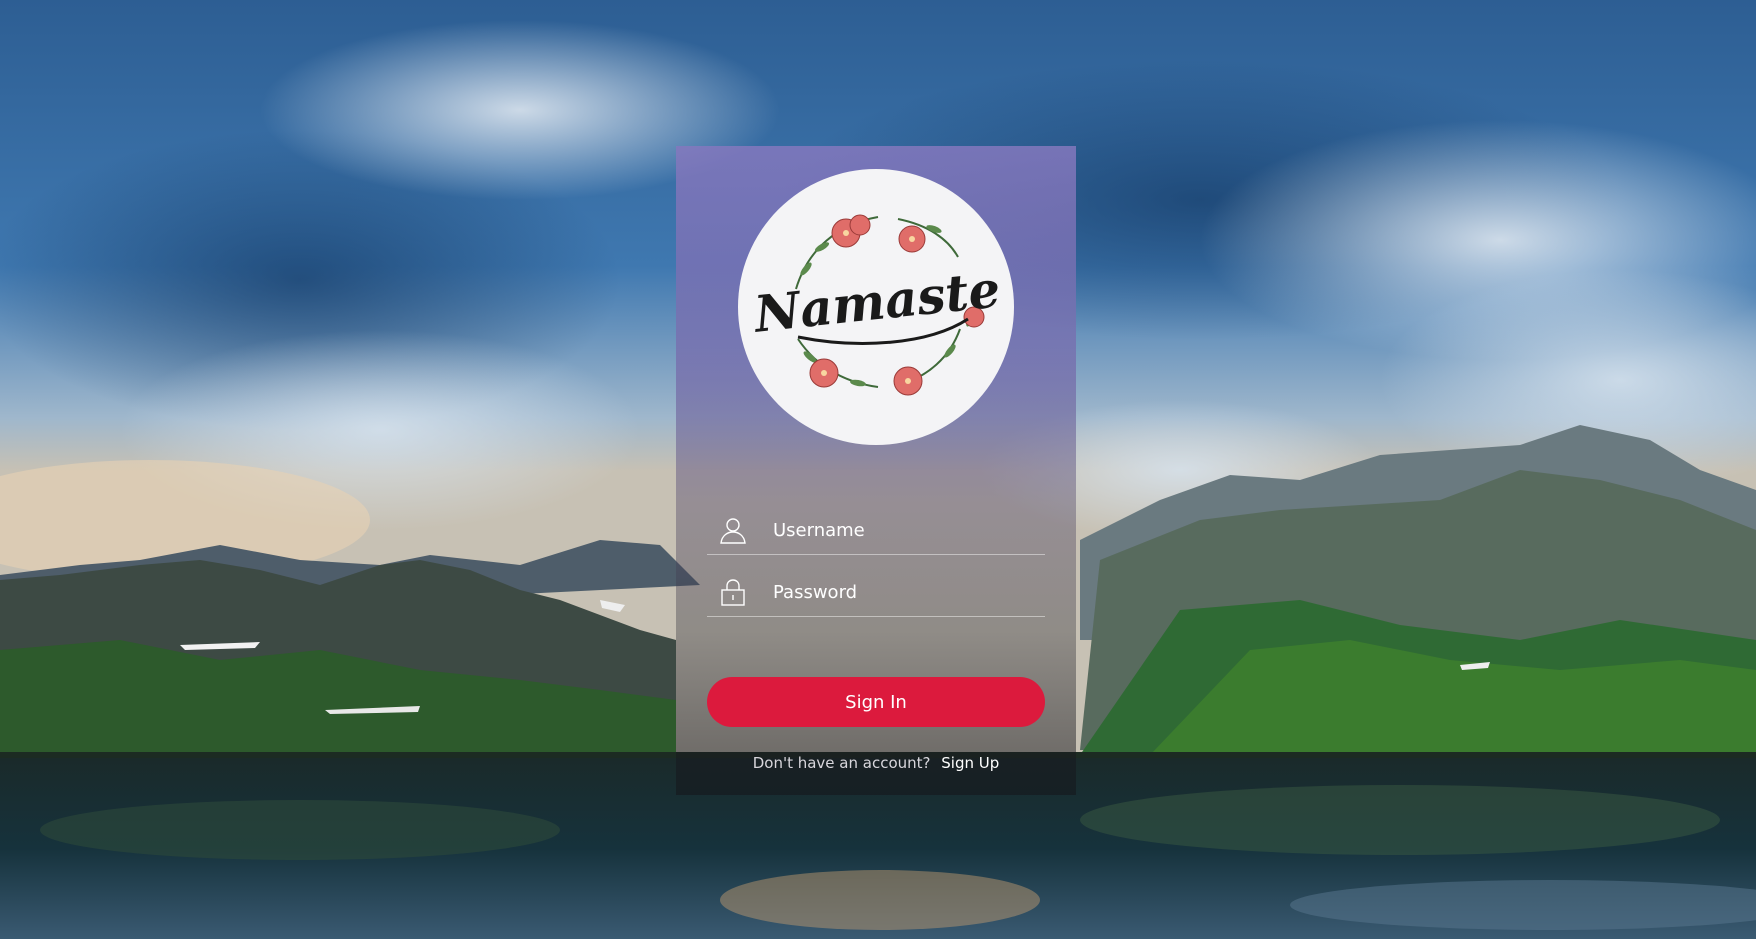 This screenshot has height=939, width=1756. Describe the element at coordinates (733, 530) in the screenshot. I see `user-icon` at that location.